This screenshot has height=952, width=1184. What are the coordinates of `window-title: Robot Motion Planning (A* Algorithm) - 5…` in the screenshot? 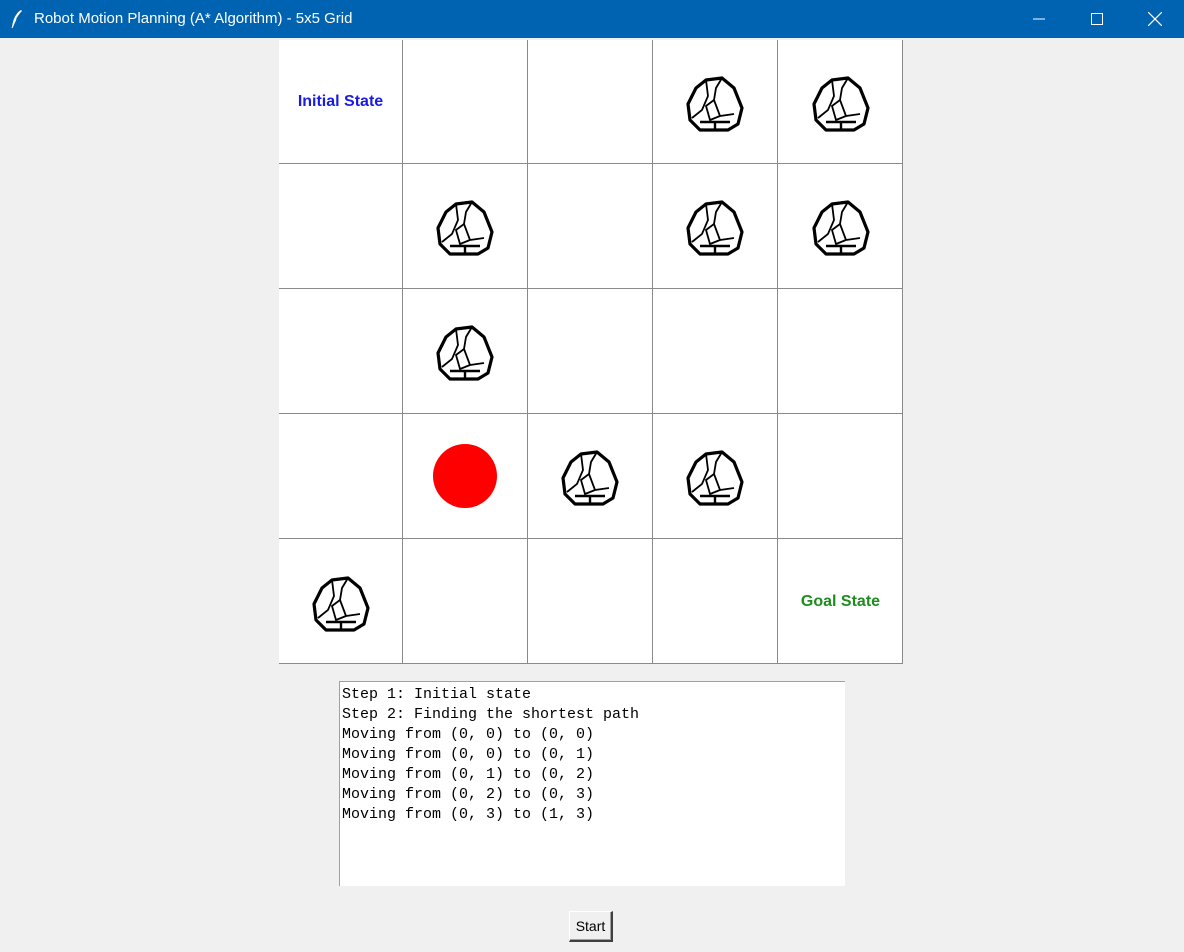 It's located at (193, 18).